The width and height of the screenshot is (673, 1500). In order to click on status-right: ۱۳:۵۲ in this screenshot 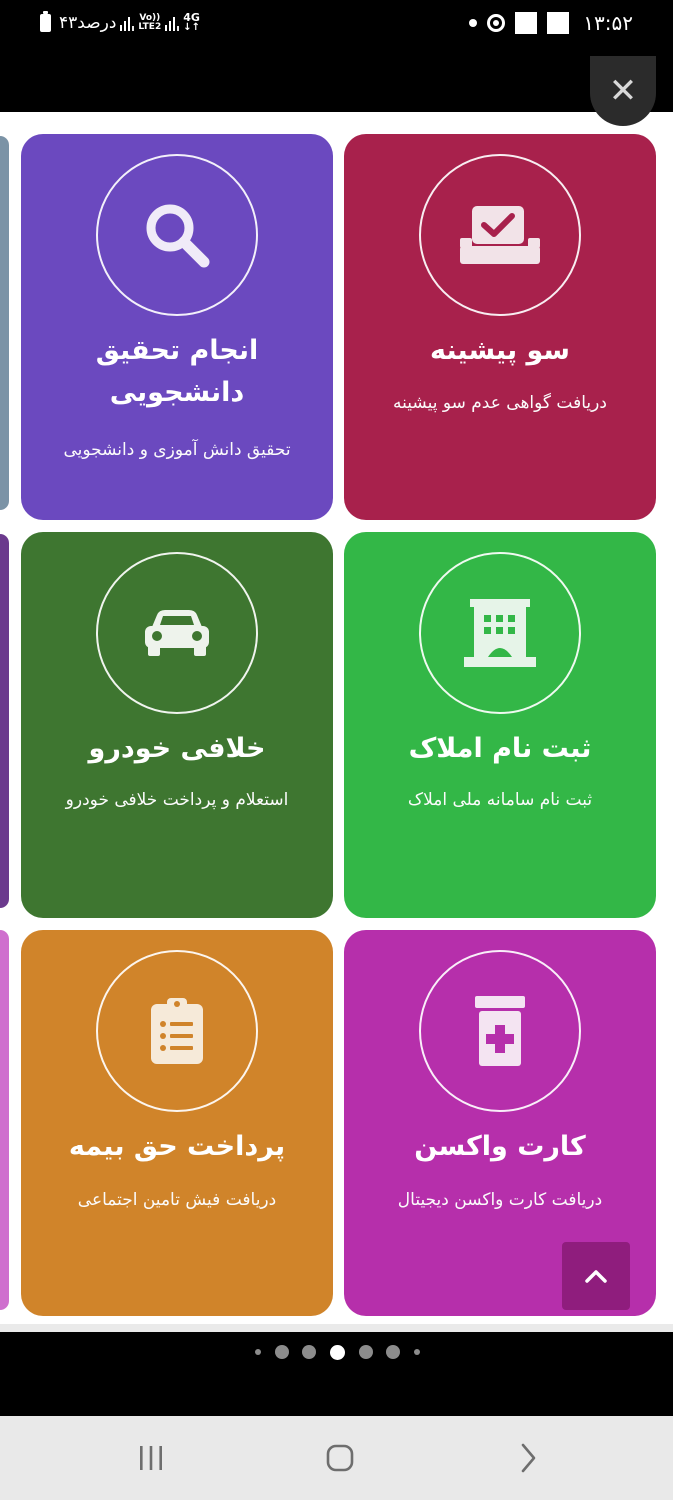, I will do `click(551, 23)`.